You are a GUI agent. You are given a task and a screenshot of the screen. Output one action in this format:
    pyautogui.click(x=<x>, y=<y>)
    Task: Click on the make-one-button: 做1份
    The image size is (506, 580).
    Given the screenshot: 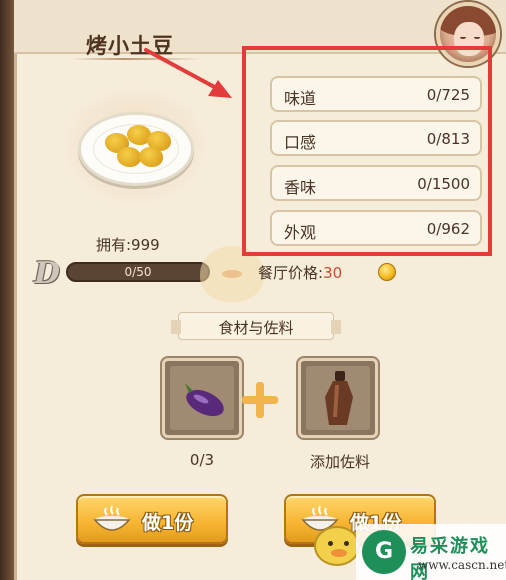 What is the action you would take?
    pyautogui.click(x=152, y=519)
    